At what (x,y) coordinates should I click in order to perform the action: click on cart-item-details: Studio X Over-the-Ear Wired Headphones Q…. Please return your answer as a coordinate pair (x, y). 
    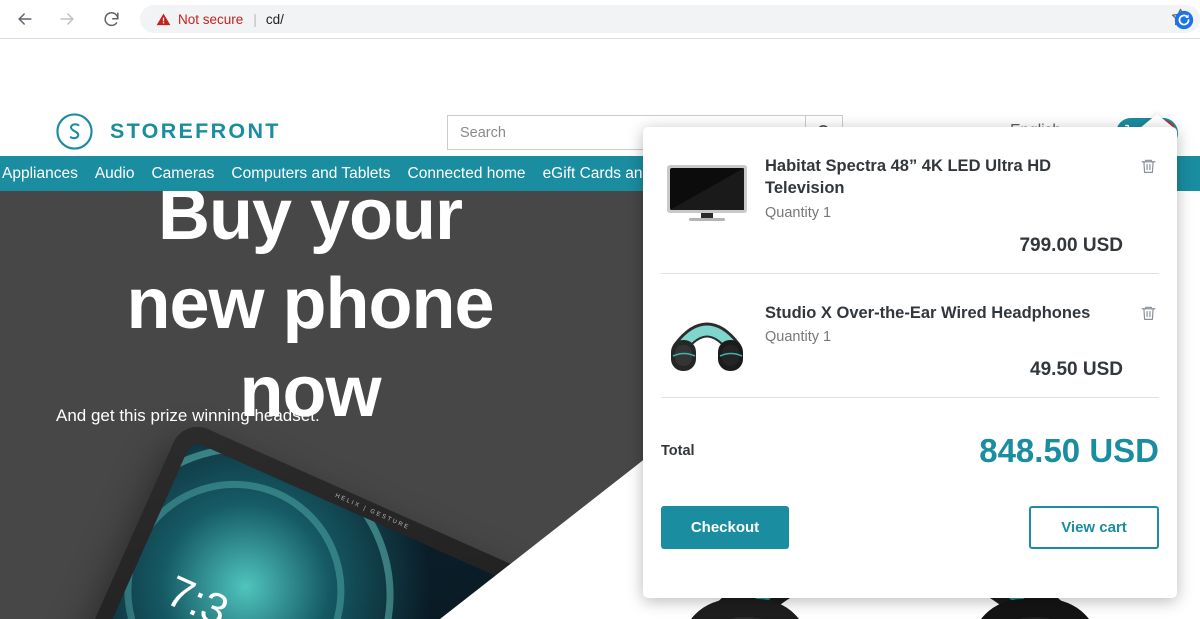
    Looking at the image, I should click on (956, 341).